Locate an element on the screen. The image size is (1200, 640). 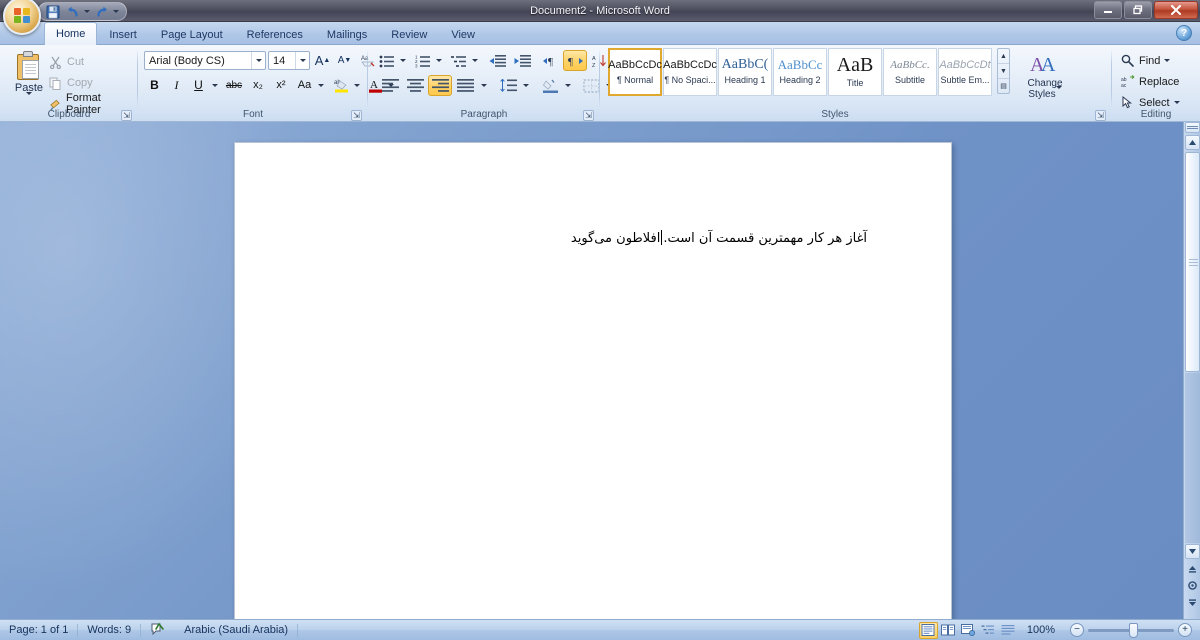
redo-icon is located at coordinates (101, 12).